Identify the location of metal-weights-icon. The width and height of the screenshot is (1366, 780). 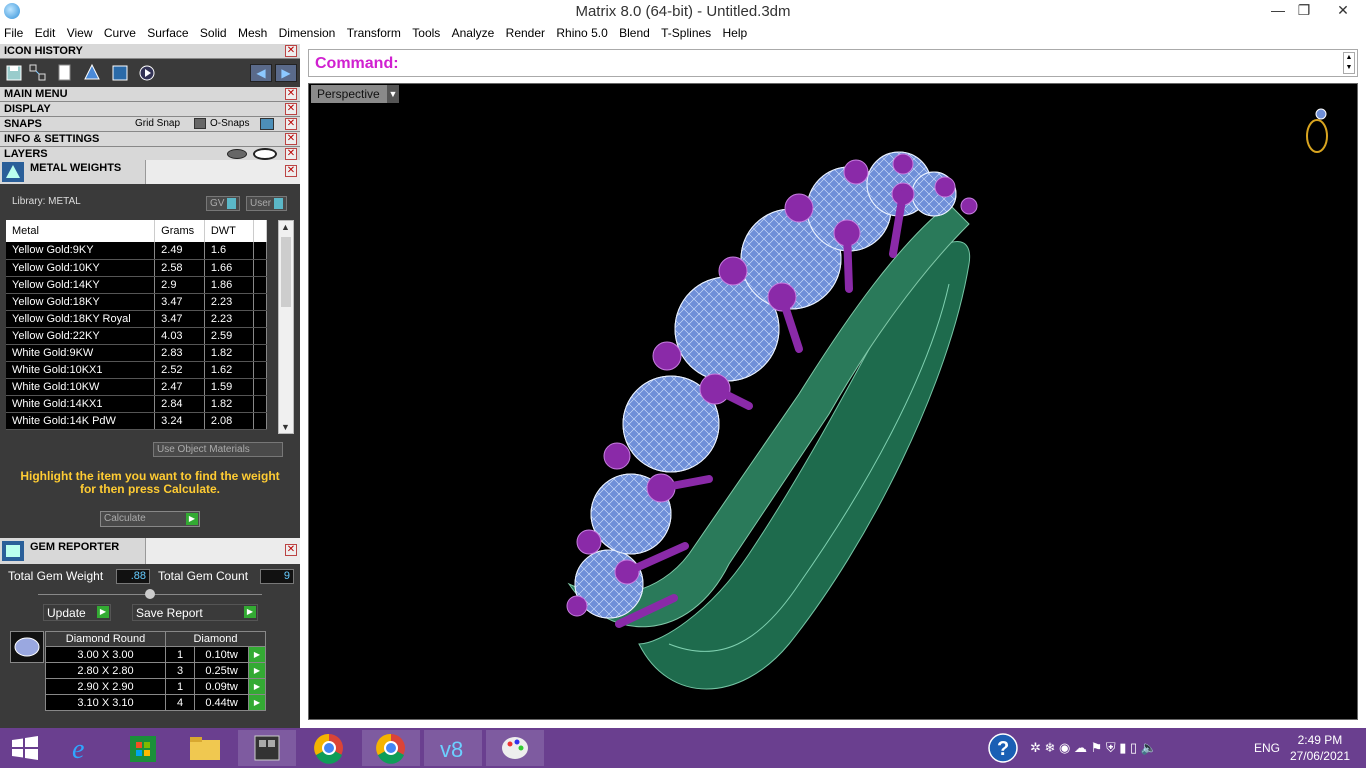
(92, 73).